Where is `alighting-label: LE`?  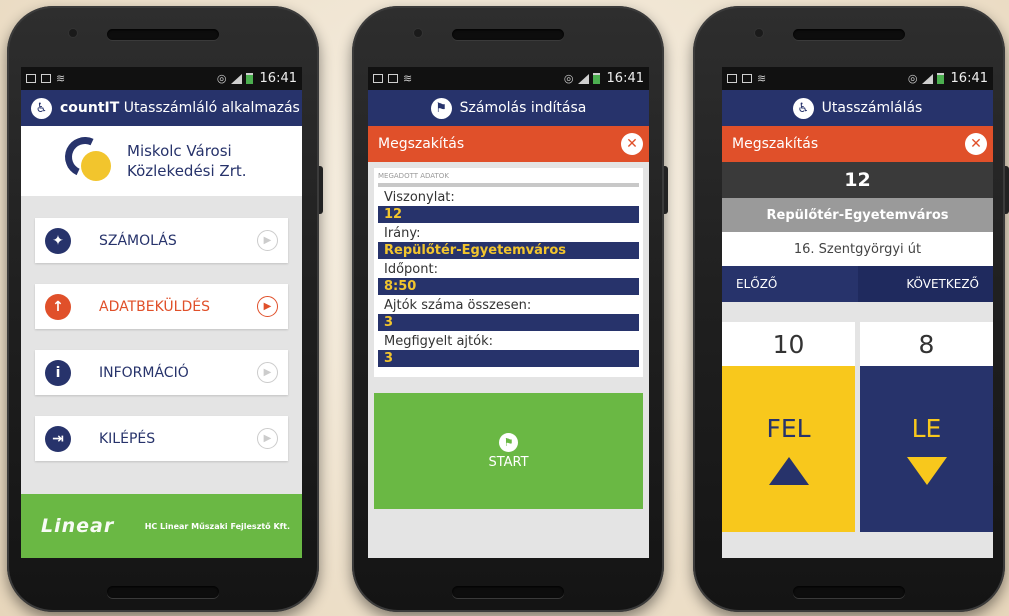
alighting-label: LE is located at coordinates (926, 428).